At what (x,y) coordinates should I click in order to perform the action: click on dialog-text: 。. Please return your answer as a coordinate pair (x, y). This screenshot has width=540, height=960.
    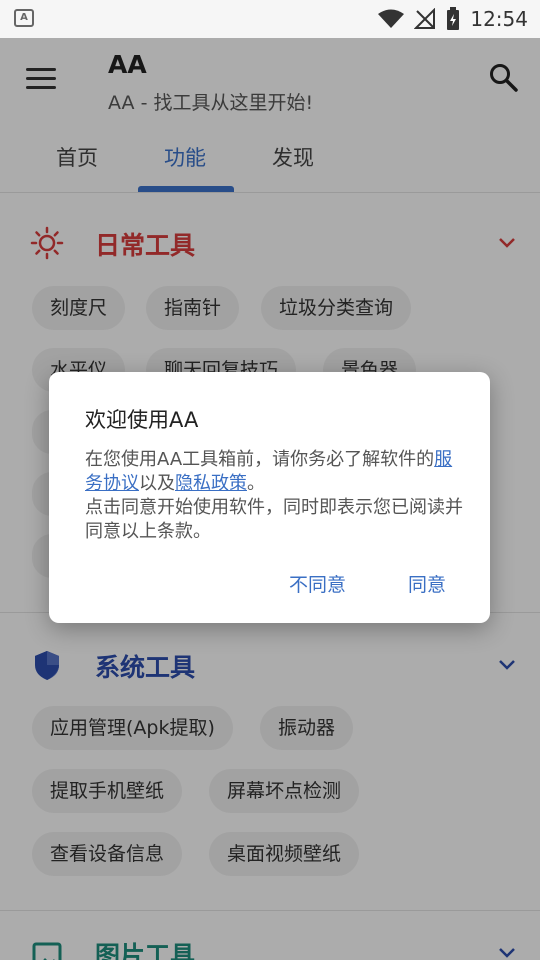
    Looking at the image, I should click on (256, 483).